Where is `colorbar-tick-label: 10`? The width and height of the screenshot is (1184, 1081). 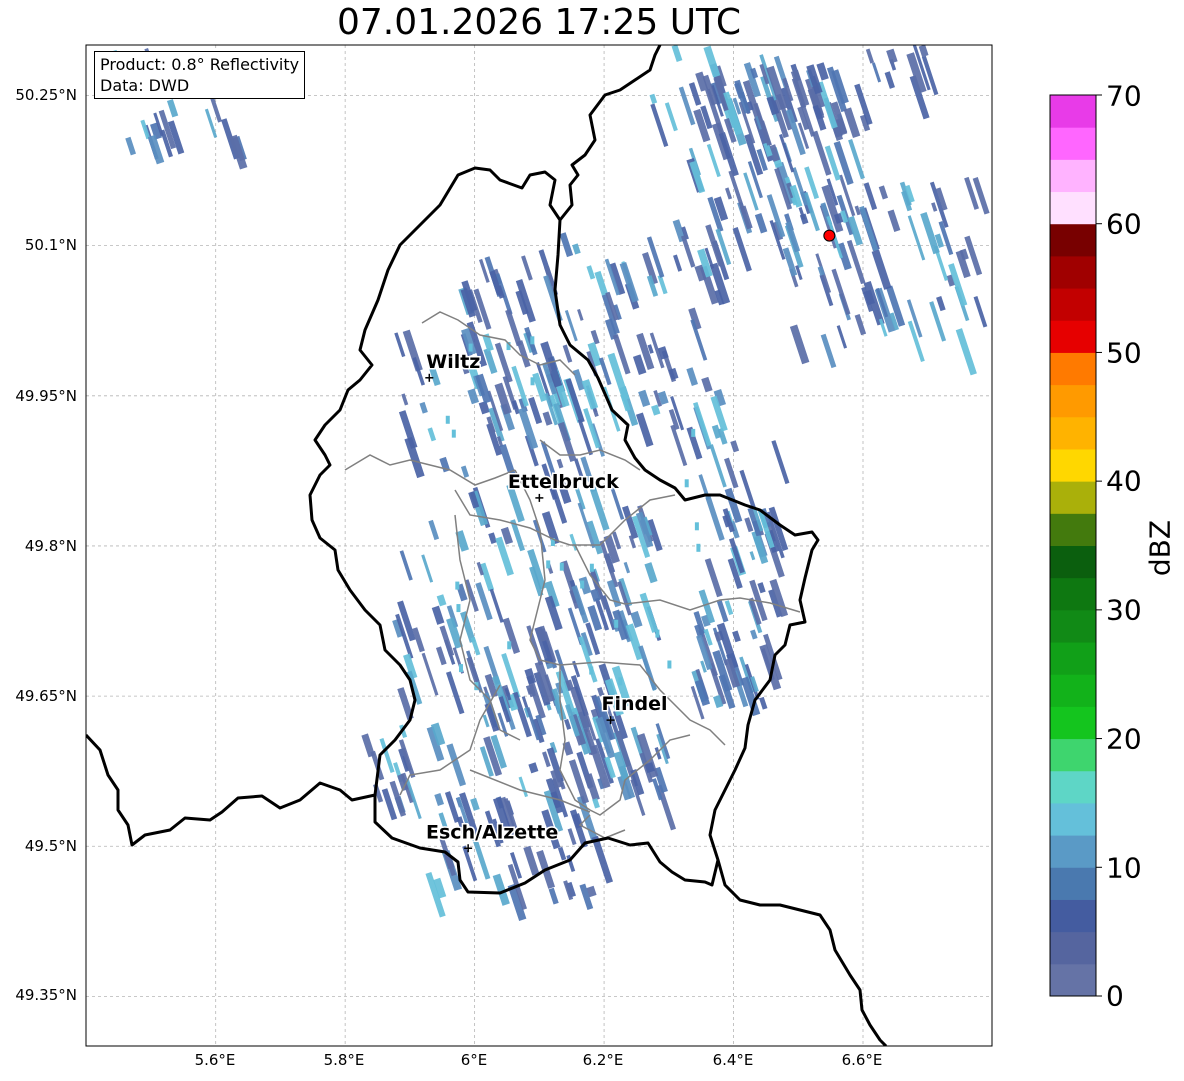 colorbar-tick-label: 10 is located at coordinates (1124, 868).